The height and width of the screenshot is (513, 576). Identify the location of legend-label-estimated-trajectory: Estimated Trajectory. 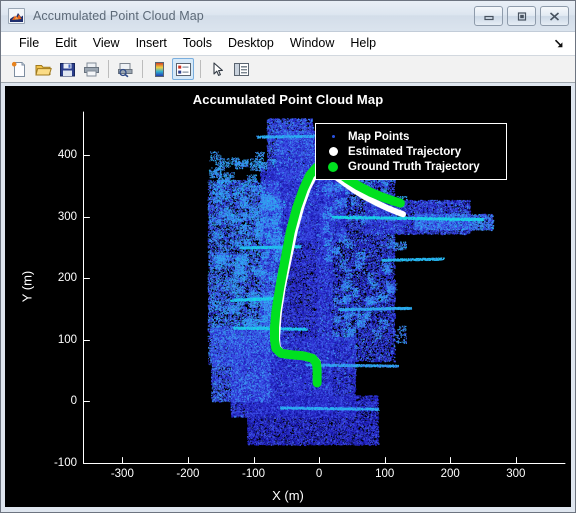
(405, 151).